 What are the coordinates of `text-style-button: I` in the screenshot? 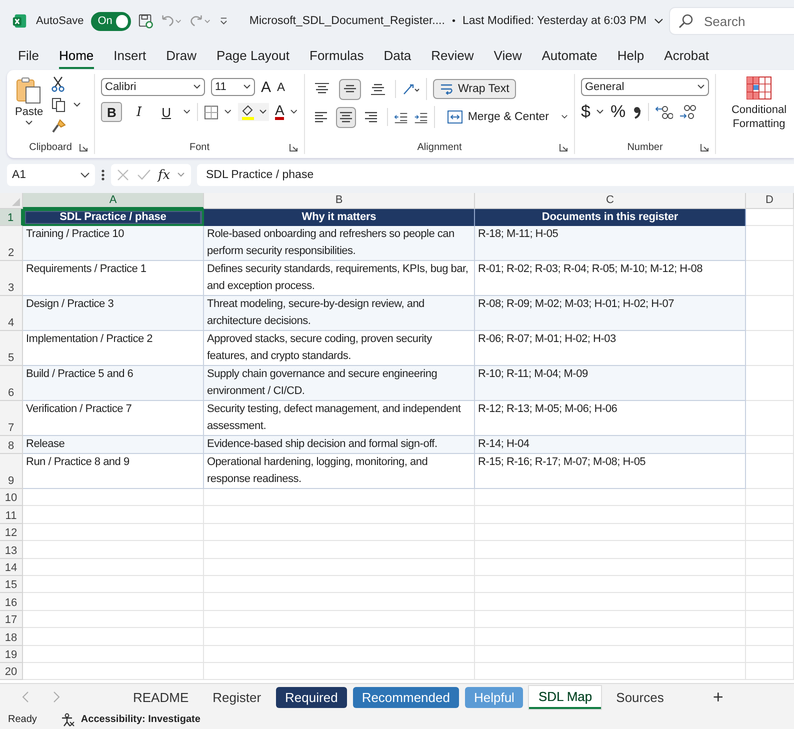 It's located at (139, 112).